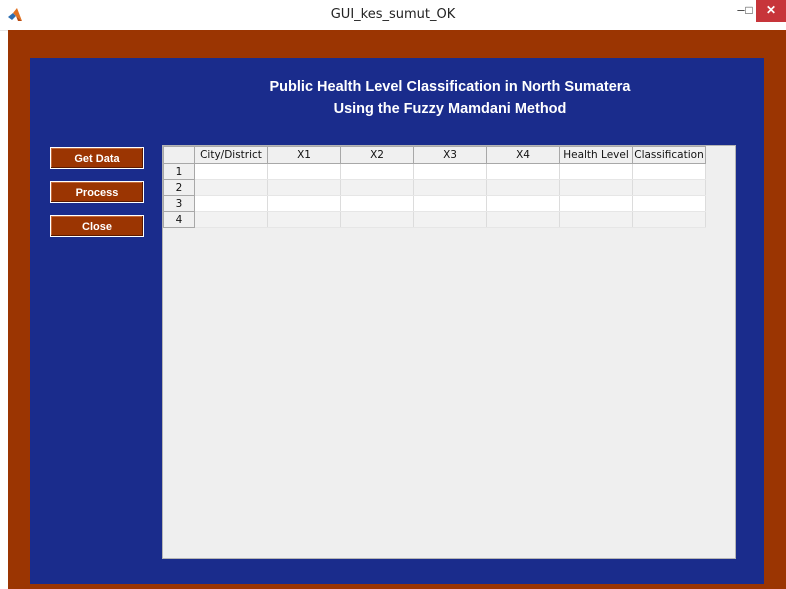  Describe the element at coordinates (771, 11) in the screenshot. I see `close-window-button: ✕` at that location.